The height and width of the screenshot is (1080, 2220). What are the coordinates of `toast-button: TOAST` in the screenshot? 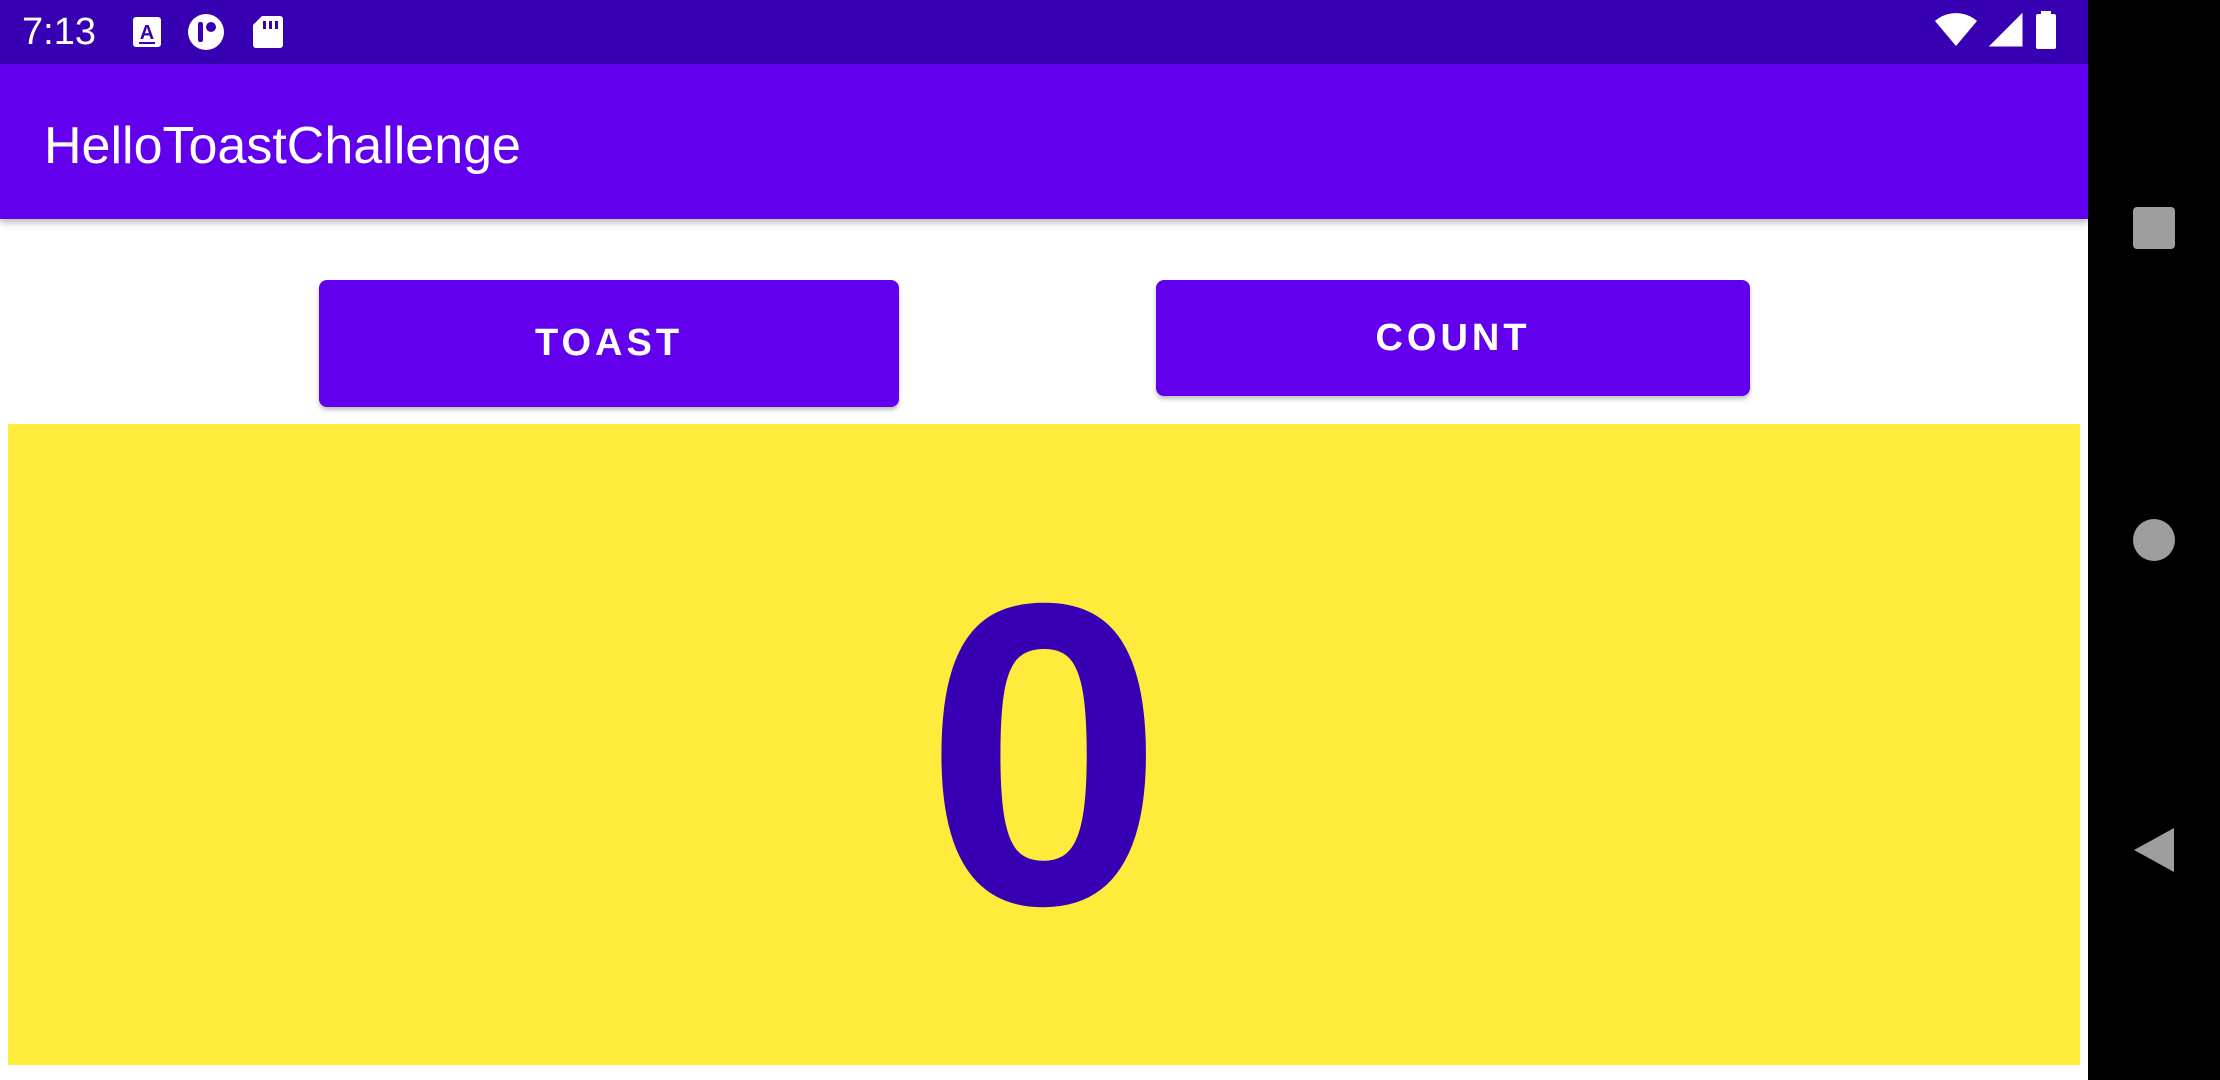 It's located at (609, 343).